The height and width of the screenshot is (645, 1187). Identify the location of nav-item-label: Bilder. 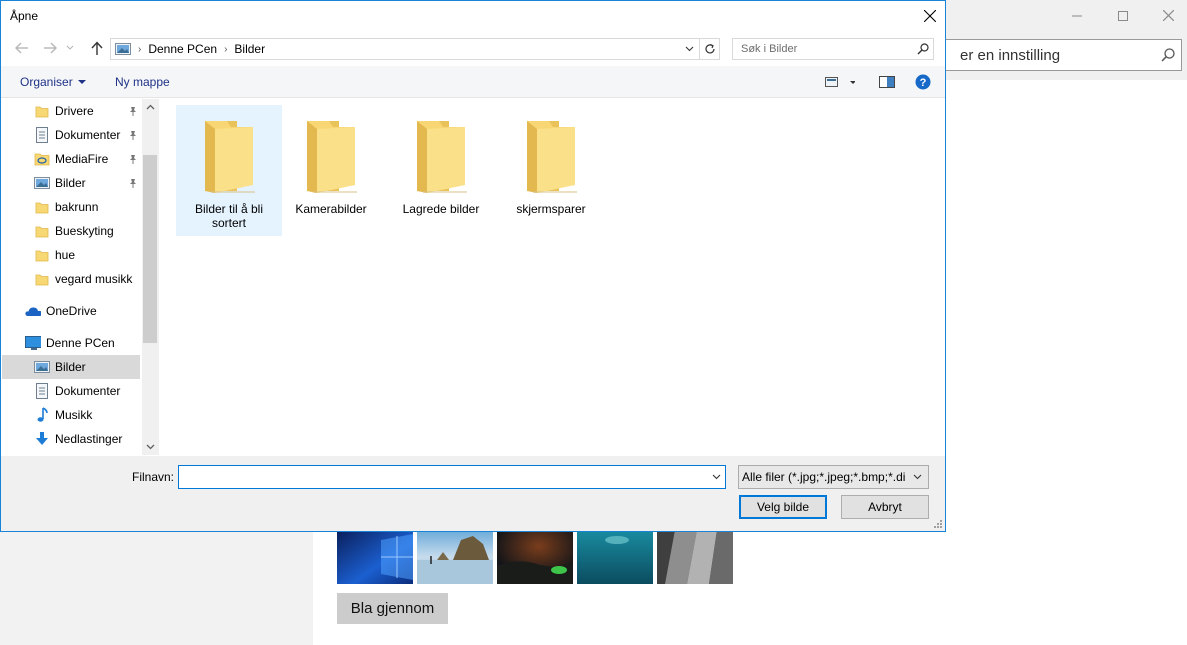
(70, 367).